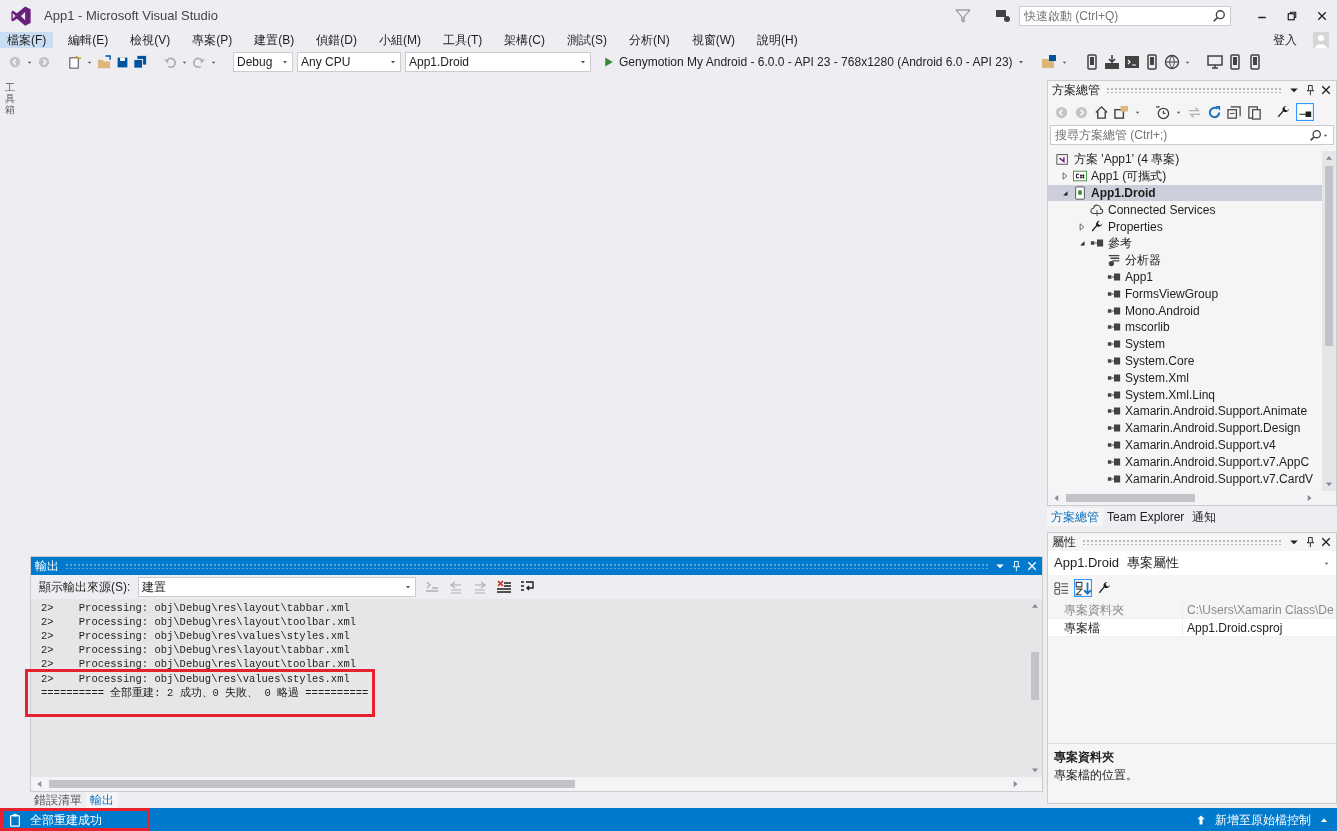 This screenshot has width=1337, height=831. Describe the element at coordinates (1185, 226) in the screenshot. I see `tree-item: Properties` at that location.